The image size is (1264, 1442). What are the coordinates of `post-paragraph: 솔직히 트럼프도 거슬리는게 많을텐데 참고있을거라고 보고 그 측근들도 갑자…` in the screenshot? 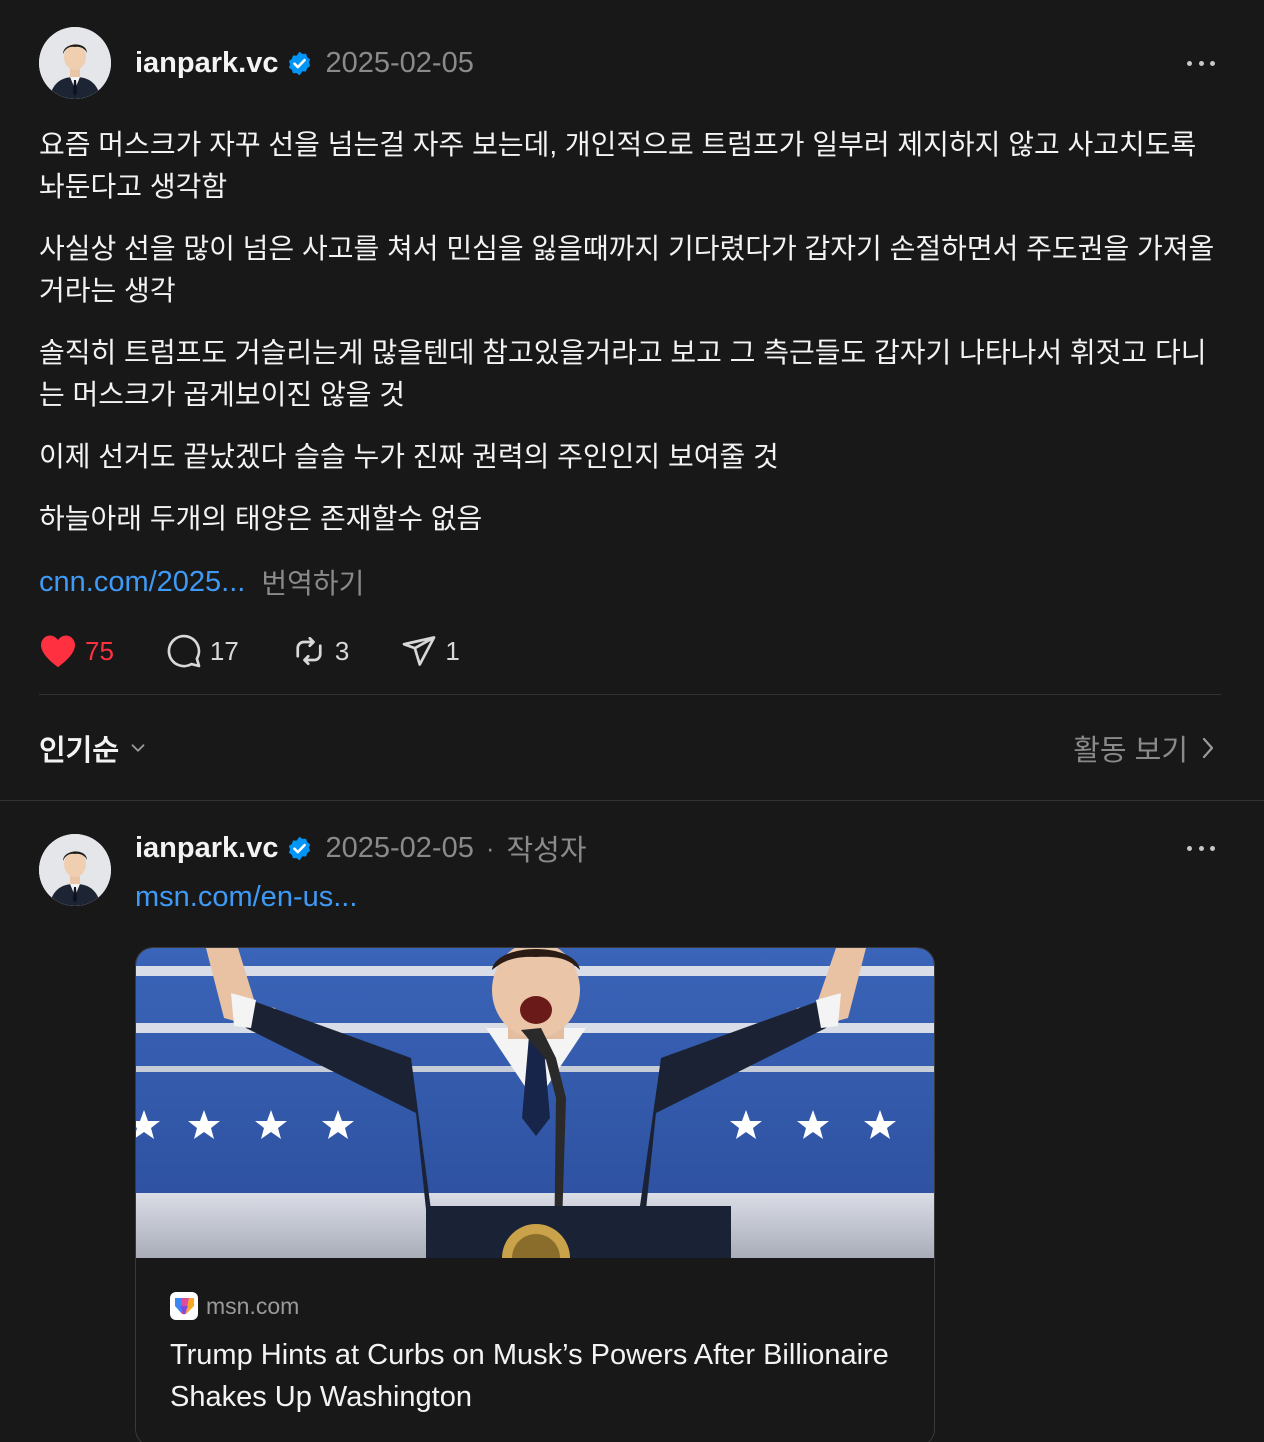 It's located at (623, 373).